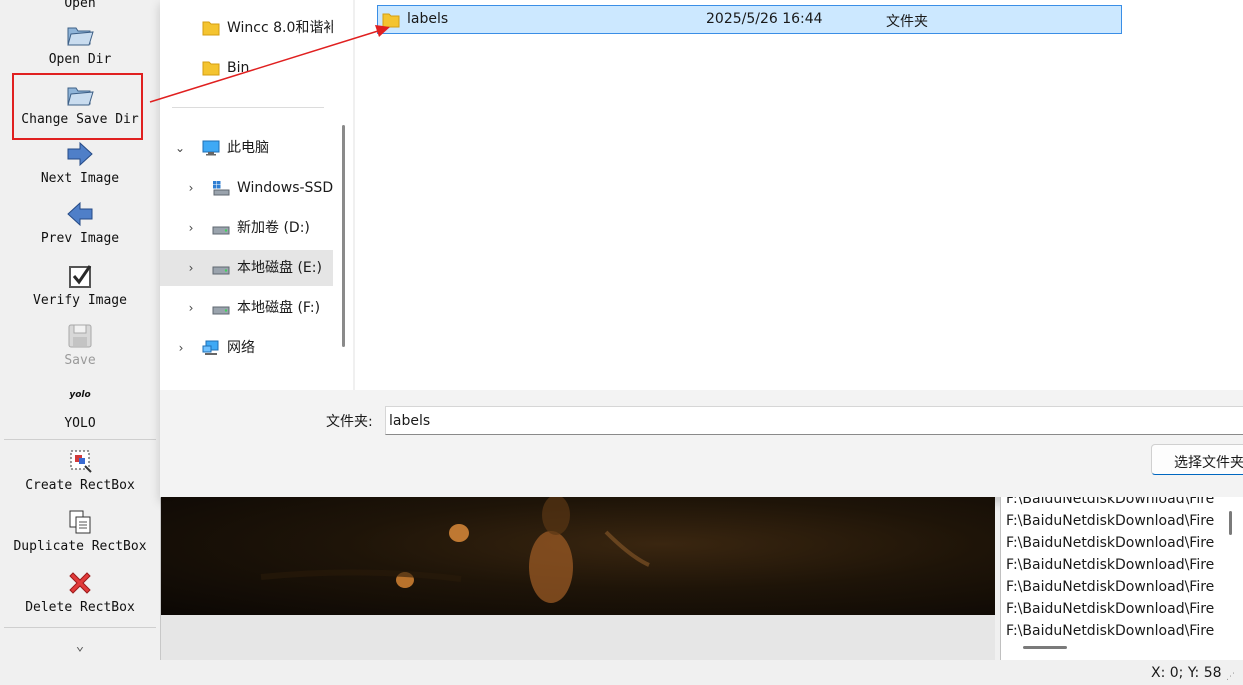  Describe the element at coordinates (238, 68) in the screenshot. I see `nav-item-label: Bin` at that location.